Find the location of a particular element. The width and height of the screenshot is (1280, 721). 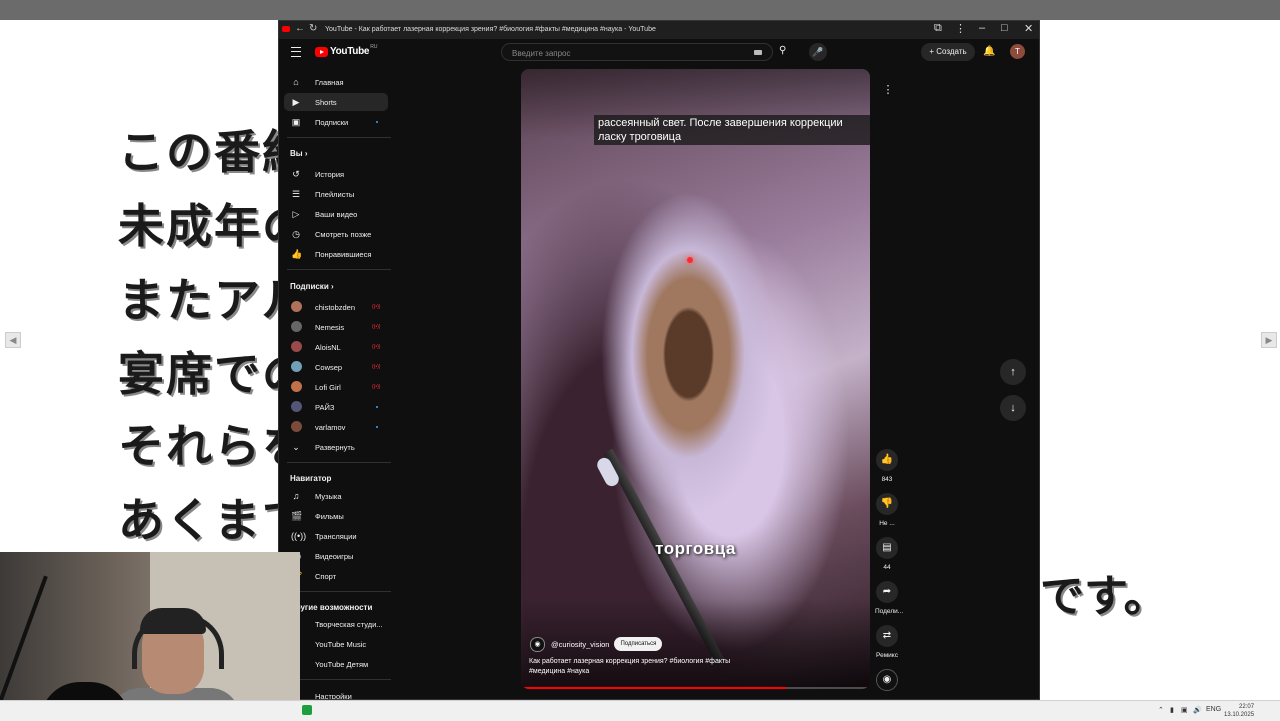

create-button: + Создать is located at coordinates (948, 52).